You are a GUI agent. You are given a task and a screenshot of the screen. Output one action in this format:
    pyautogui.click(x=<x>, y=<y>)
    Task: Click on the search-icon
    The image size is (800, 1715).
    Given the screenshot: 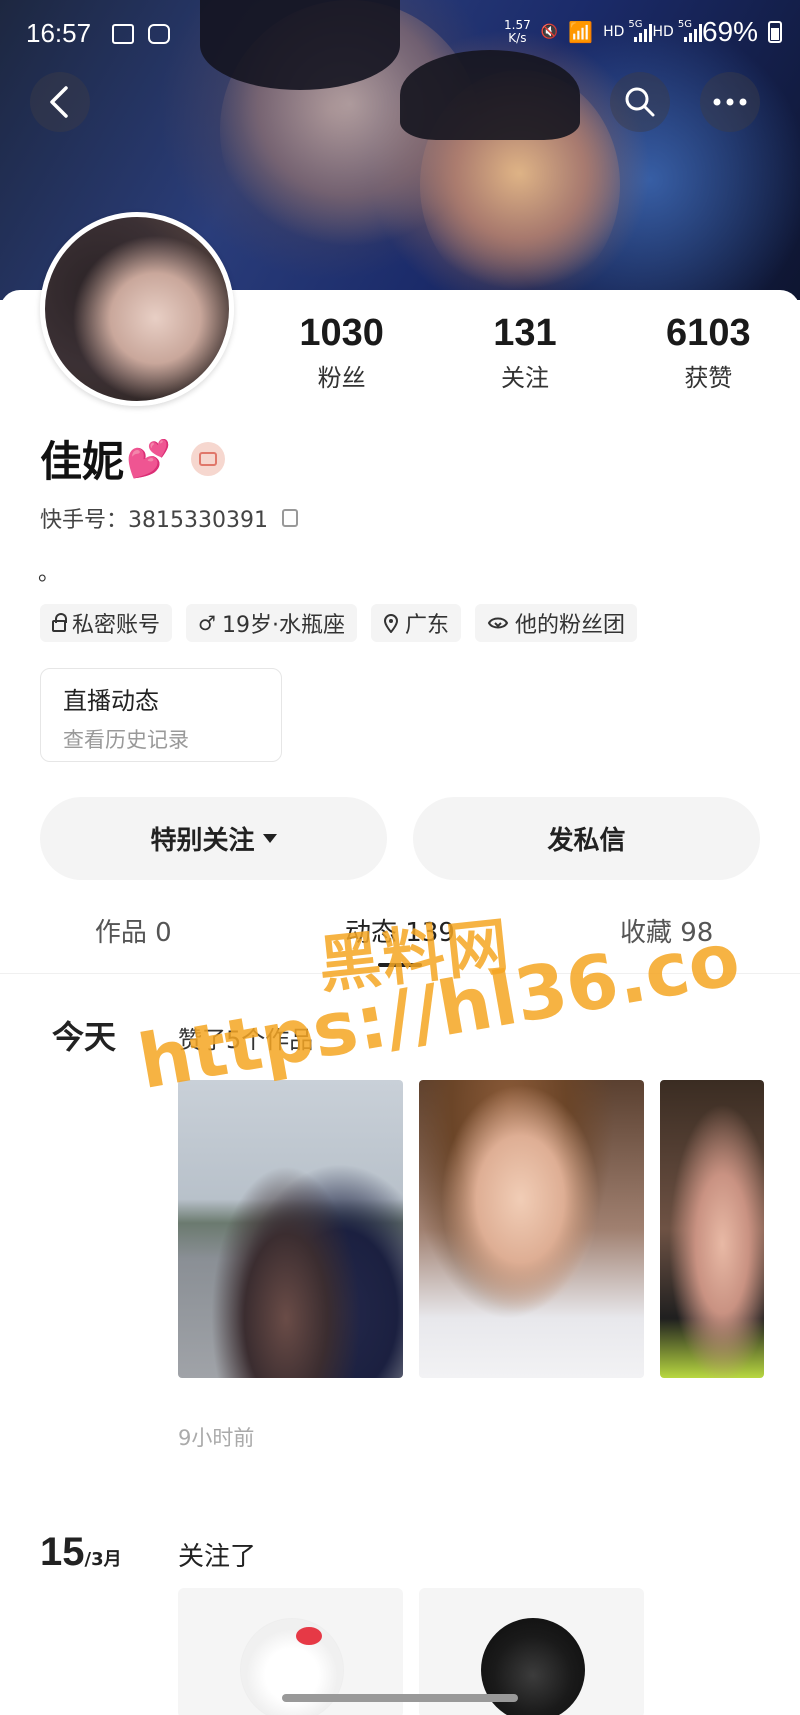 What is the action you would take?
    pyautogui.click(x=640, y=102)
    